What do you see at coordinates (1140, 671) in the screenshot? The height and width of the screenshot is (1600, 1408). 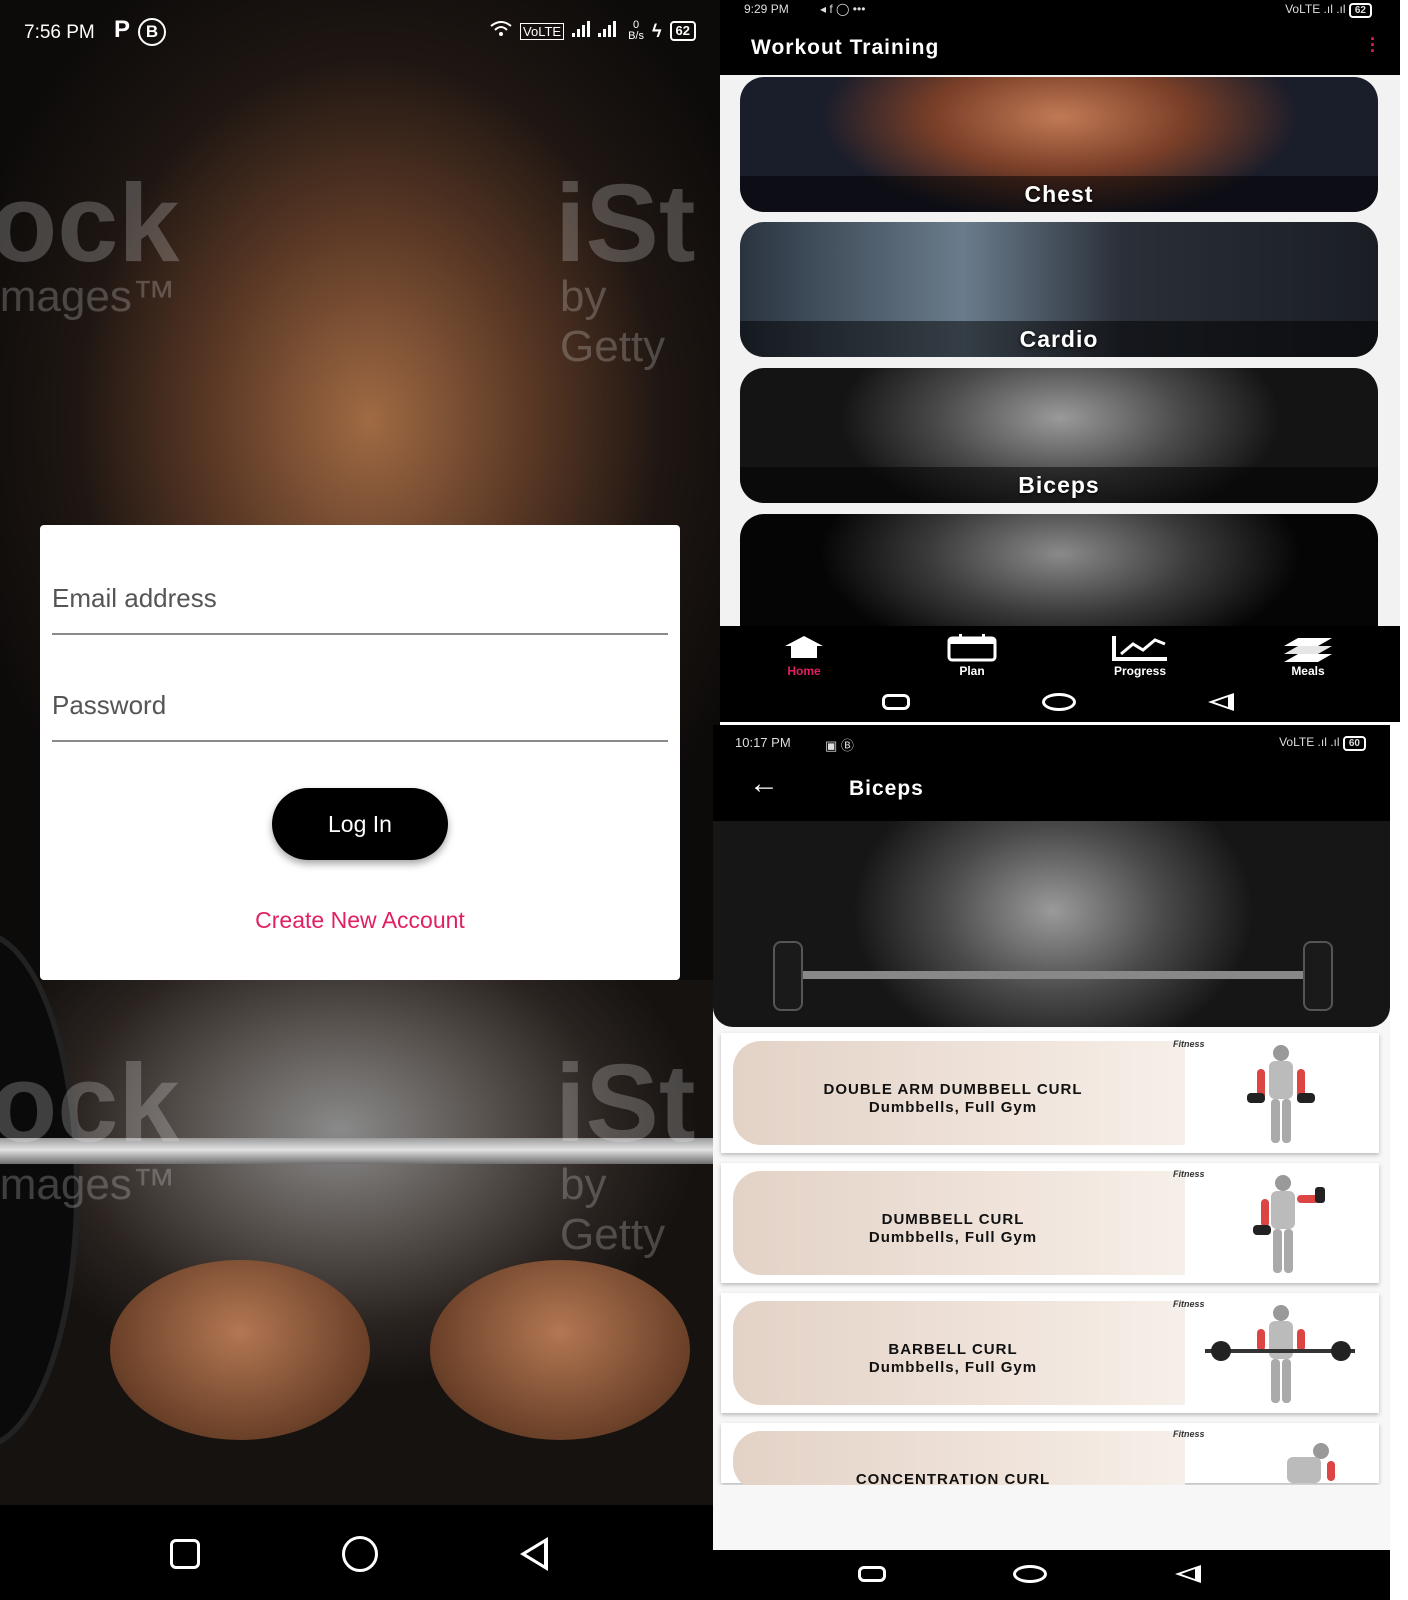 I see `tab-label: Progress` at bounding box center [1140, 671].